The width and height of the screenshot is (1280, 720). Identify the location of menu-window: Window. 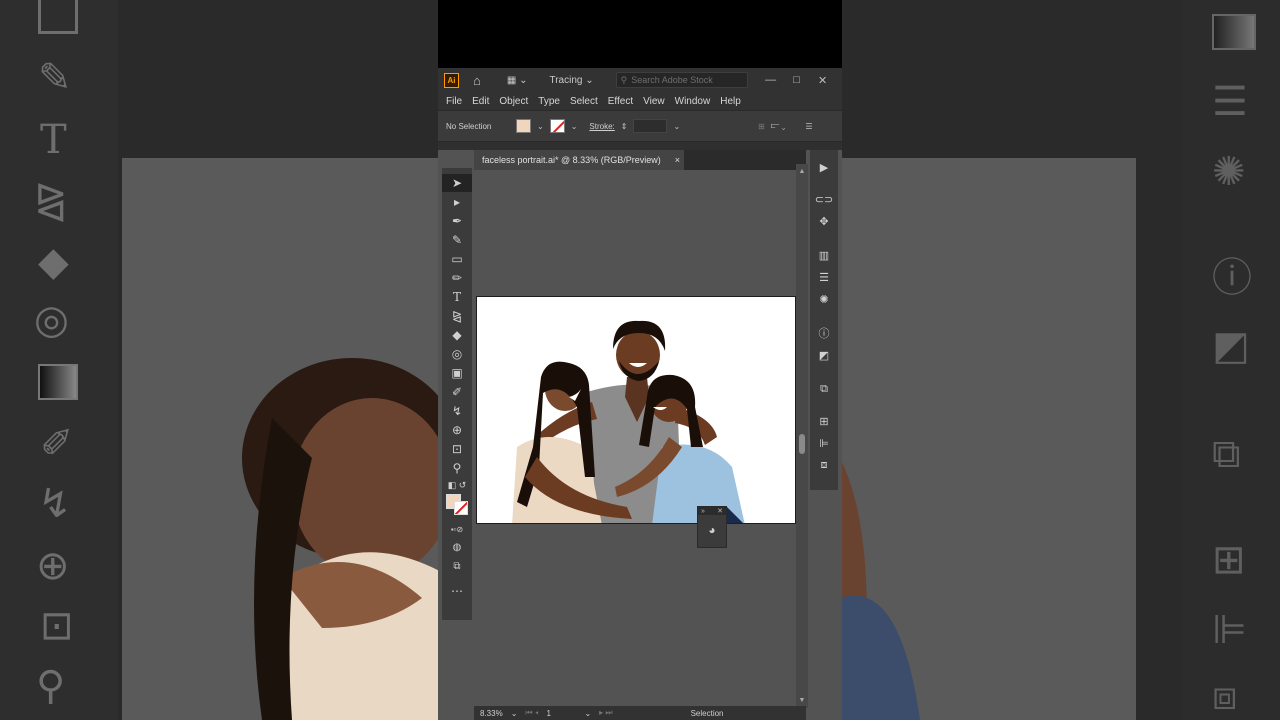
(693, 101).